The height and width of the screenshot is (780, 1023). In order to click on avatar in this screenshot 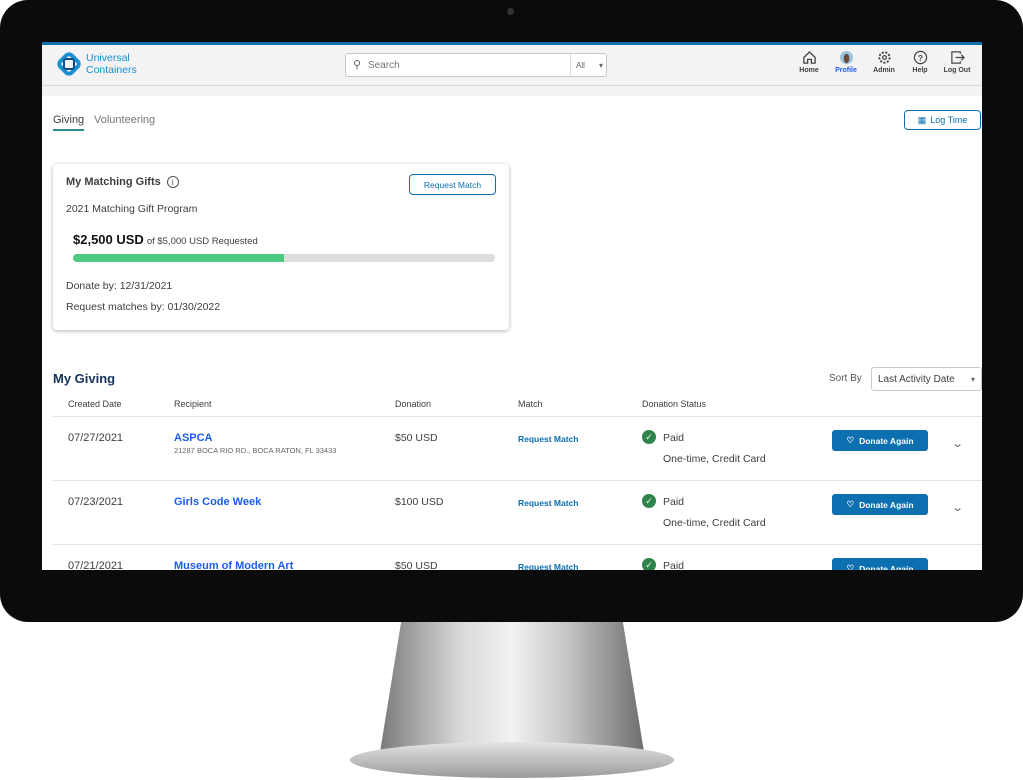, I will do `click(846, 57)`.